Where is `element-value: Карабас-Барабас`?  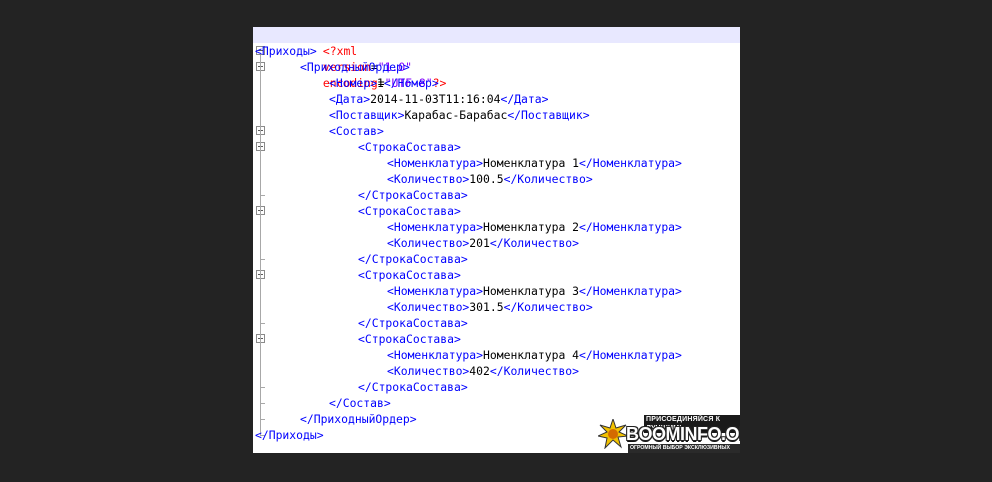 element-value: Карабас-Барабас is located at coordinates (456, 115).